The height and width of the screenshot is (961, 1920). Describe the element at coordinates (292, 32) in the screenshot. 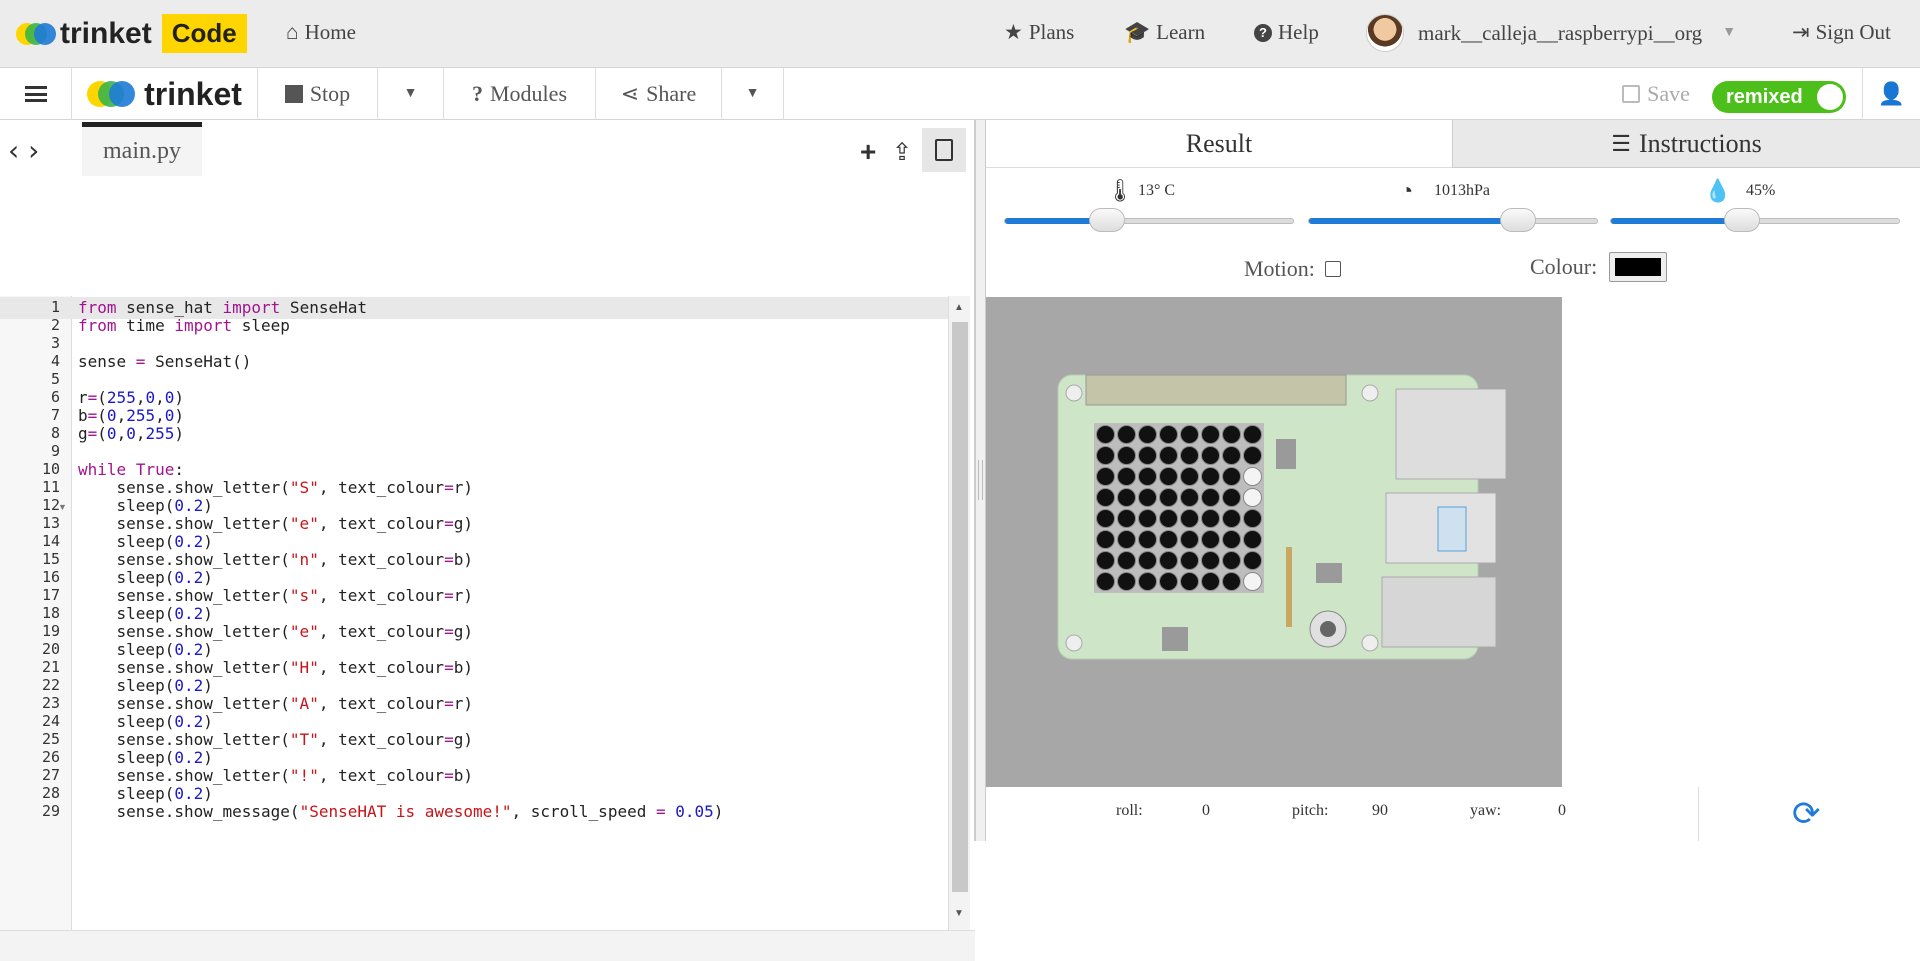

I see `home-icon: ⌂` at that location.